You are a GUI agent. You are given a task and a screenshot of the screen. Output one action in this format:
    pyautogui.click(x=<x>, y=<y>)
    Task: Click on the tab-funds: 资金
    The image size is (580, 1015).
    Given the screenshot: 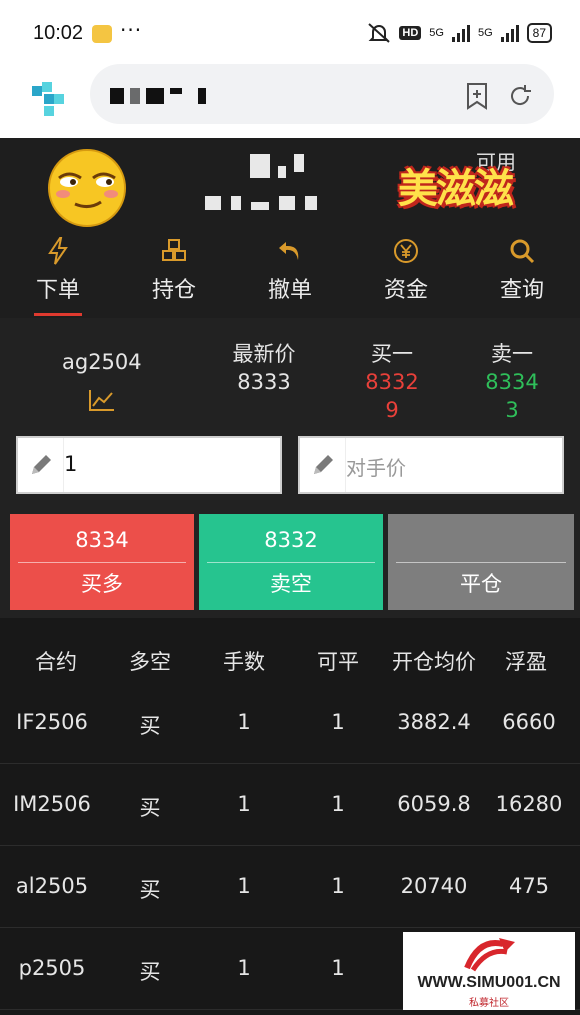 What is the action you would take?
    pyautogui.click(x=406, y=273)
    